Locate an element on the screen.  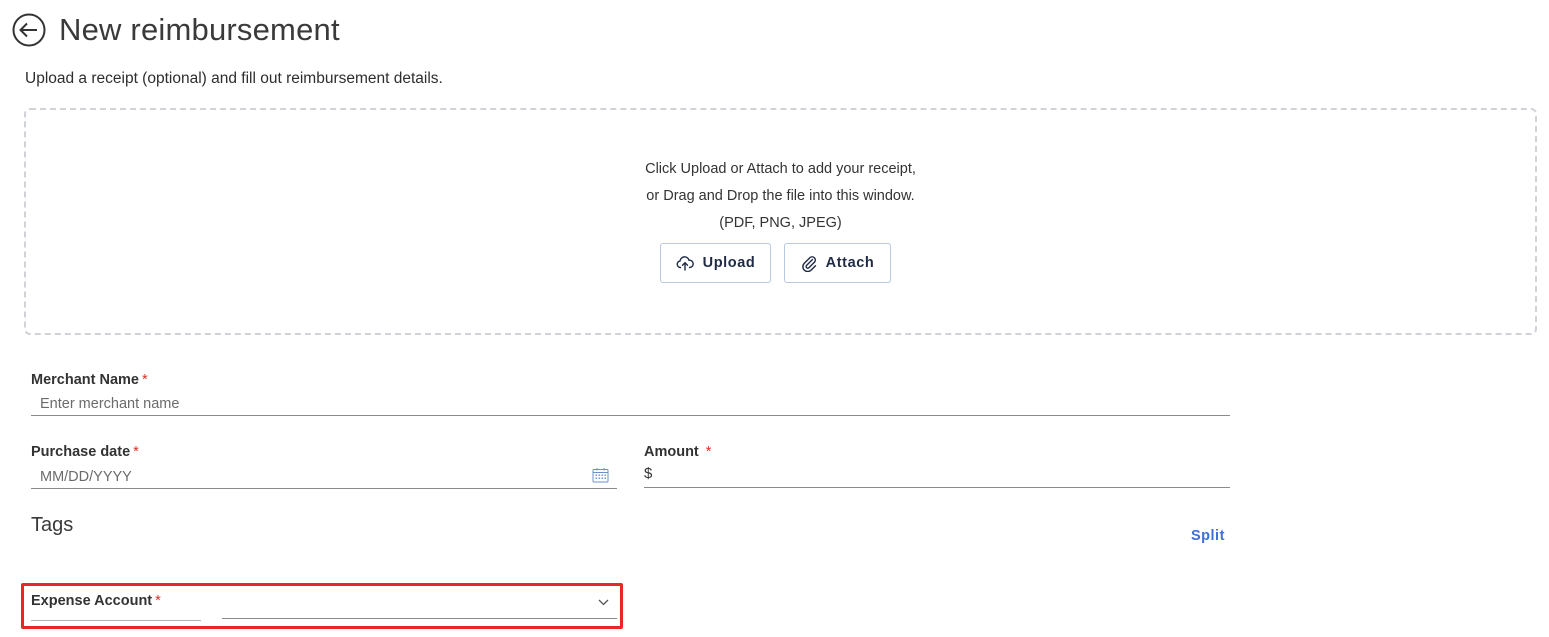
upload-button-label: Upload is located at coordinates (729, 263).